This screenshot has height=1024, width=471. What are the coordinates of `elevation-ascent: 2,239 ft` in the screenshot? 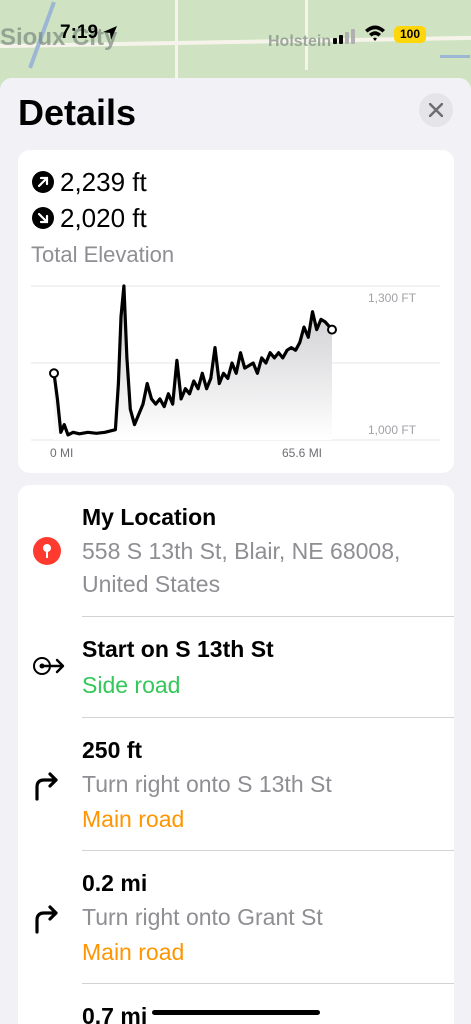 It's located at (89, 182).